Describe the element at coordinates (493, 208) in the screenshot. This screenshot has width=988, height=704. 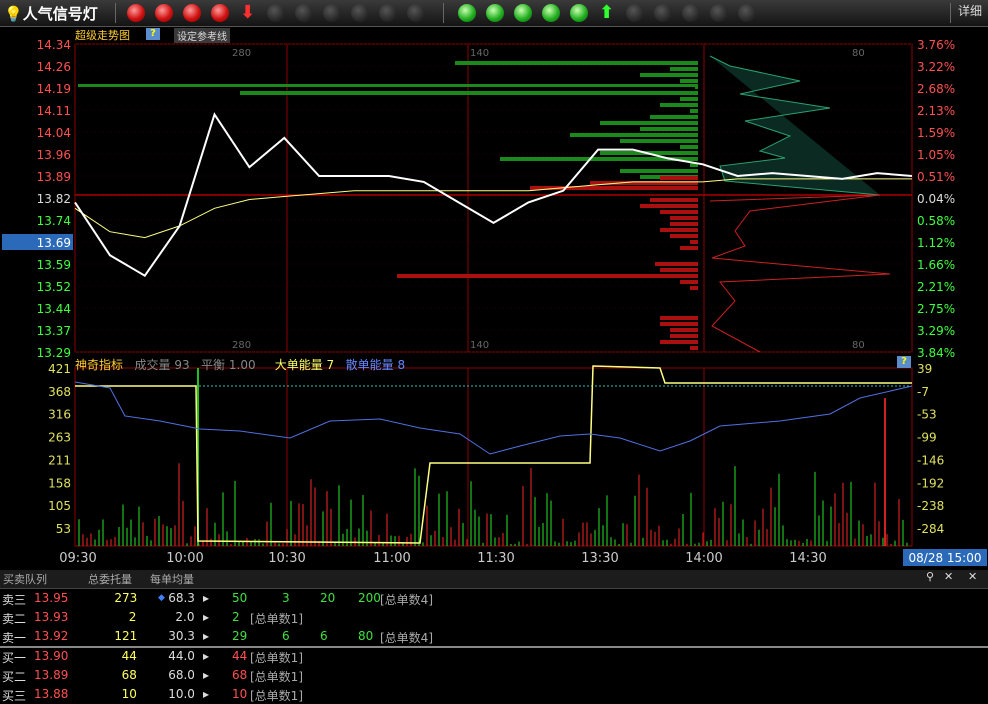
I see `average-price-line` at that location.